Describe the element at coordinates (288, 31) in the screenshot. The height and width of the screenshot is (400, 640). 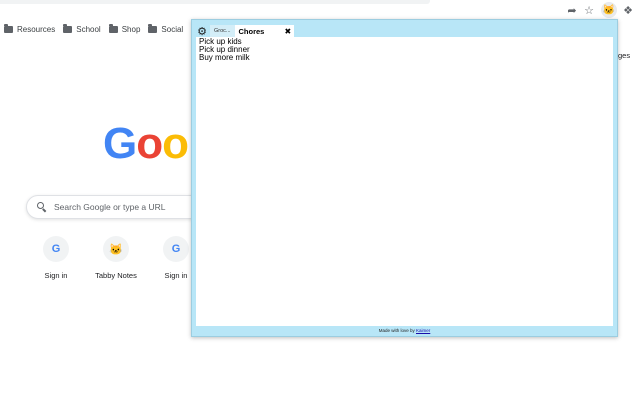
I see `close-icon: ✖` at that location.